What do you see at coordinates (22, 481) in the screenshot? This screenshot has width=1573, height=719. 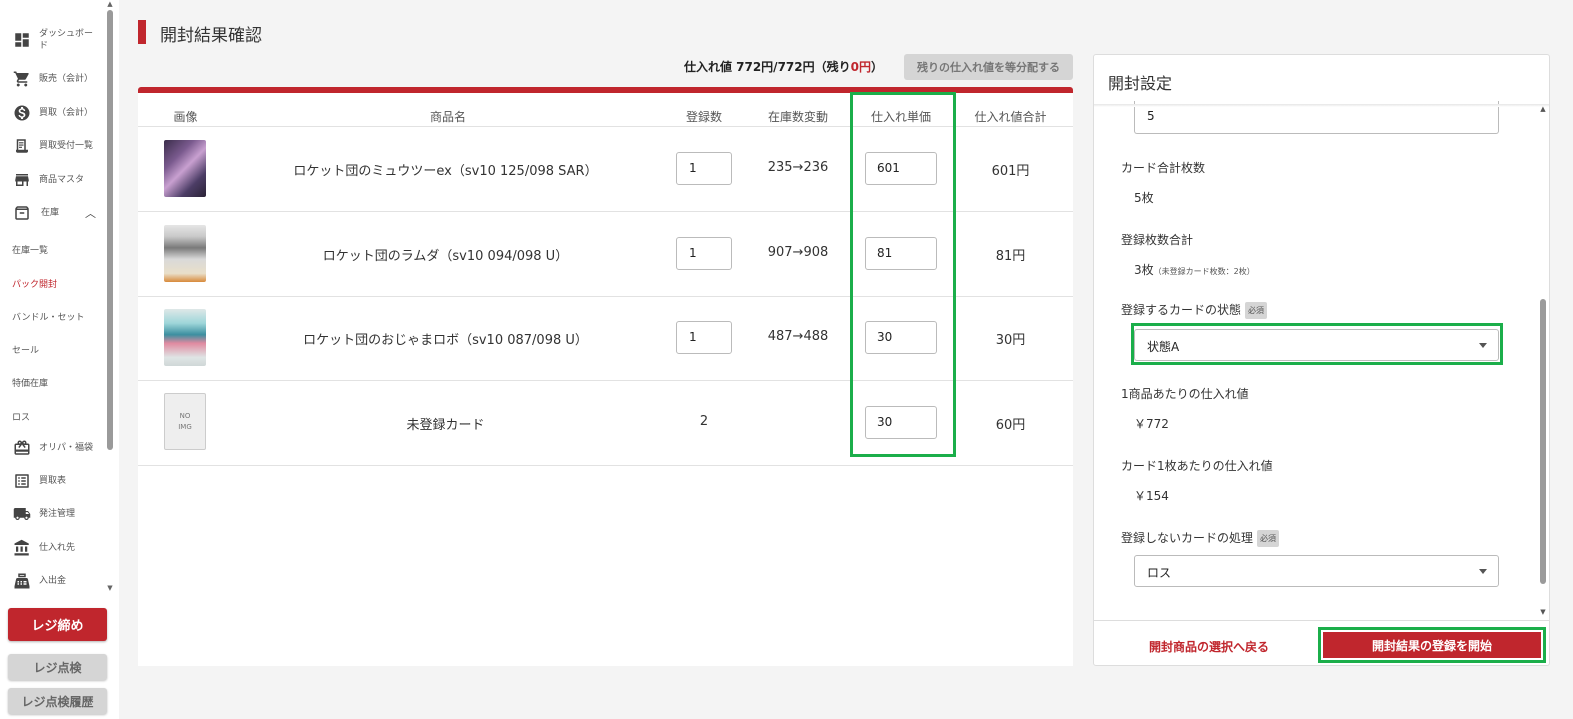 I see `list-icon` at bounding box center [22, 481].